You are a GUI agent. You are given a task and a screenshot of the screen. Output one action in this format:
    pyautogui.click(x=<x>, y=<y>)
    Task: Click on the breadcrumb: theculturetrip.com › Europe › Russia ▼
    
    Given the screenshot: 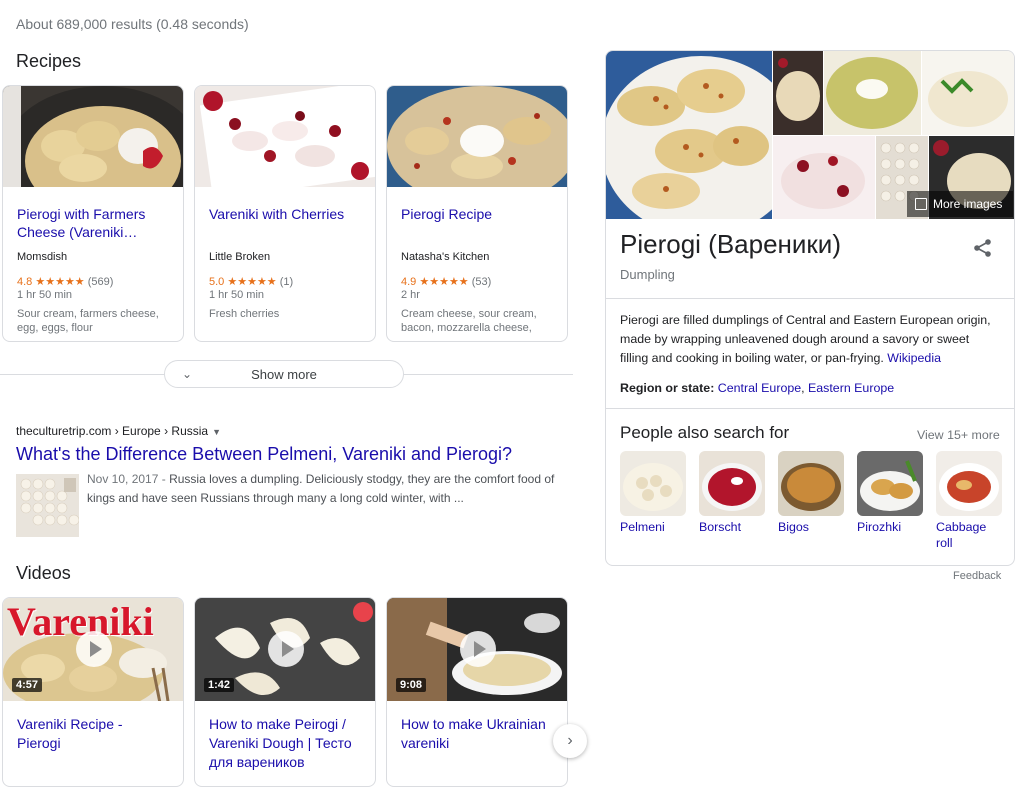 What is the action you would take?
    pyautogui.click(x=118, y=431)
    